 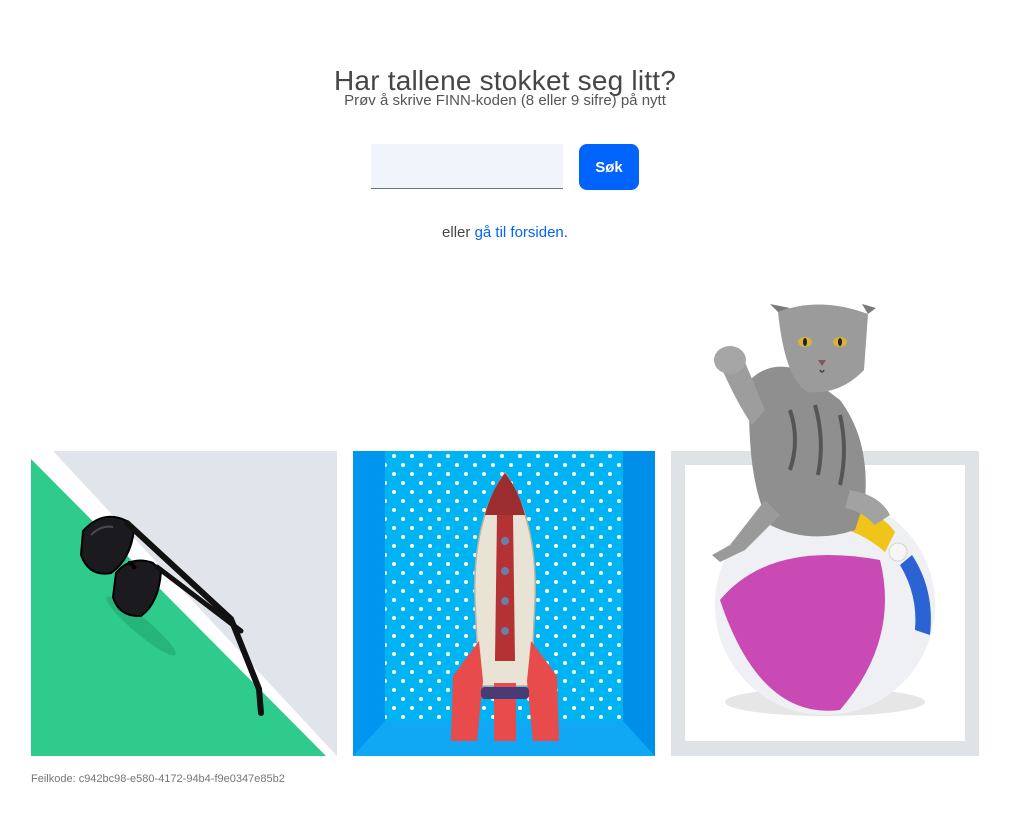 What do you see at coordinates (467, 166) in the screenshot?
I see `finn-code-input` at bounding box center [467, 166].